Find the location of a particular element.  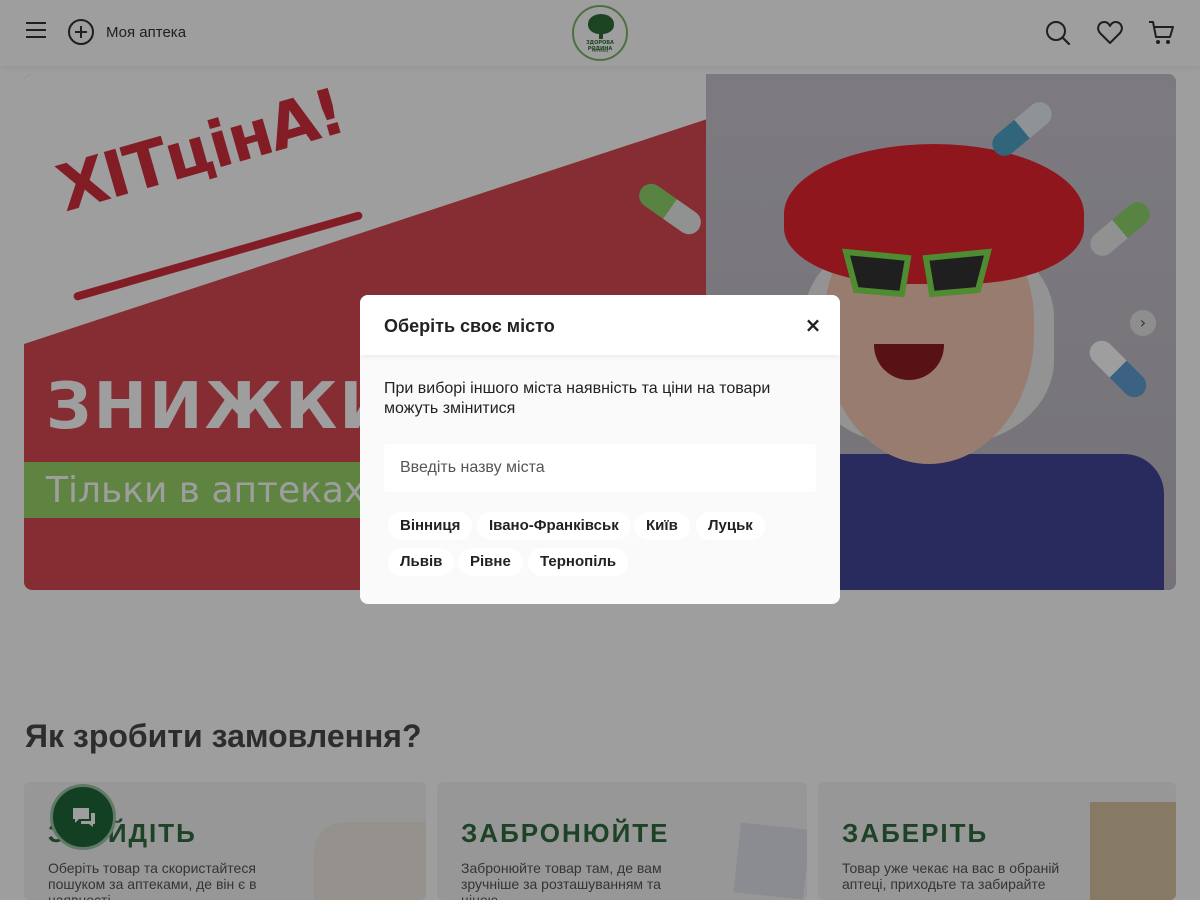

modal-title: Оберіть своє місто is located at coordinates (469, 326).